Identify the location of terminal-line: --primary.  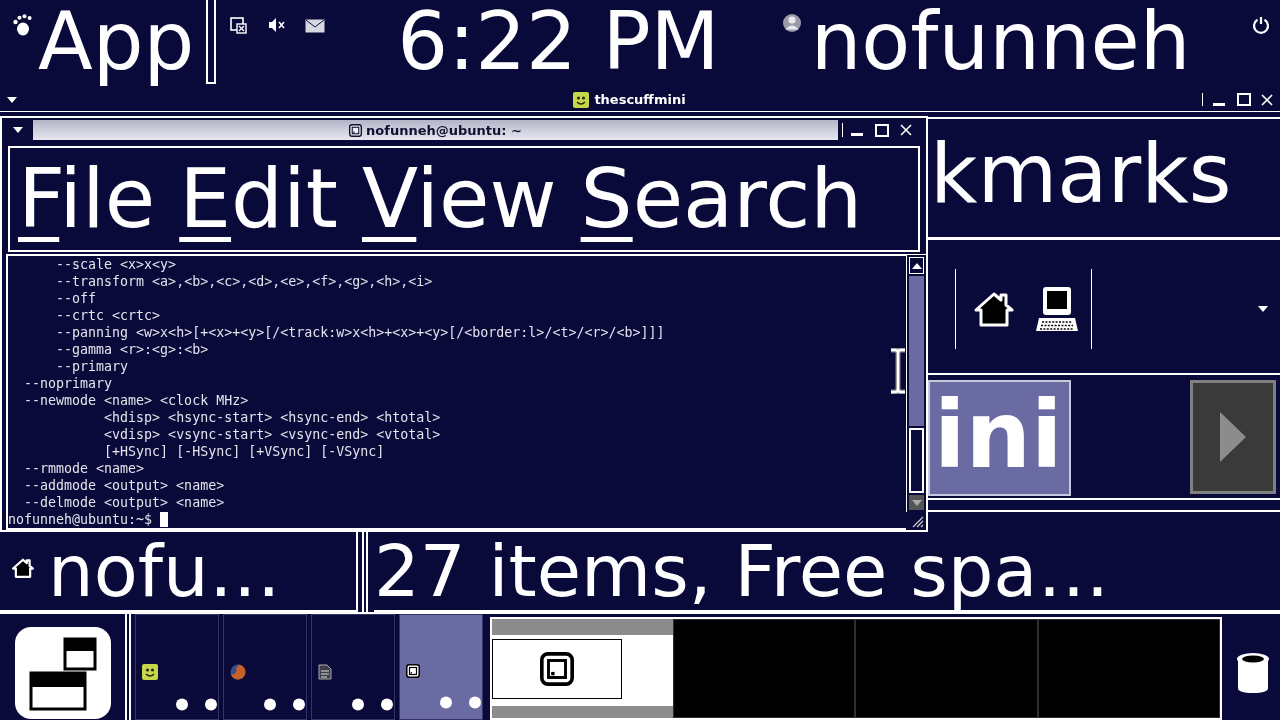
(92, 366).